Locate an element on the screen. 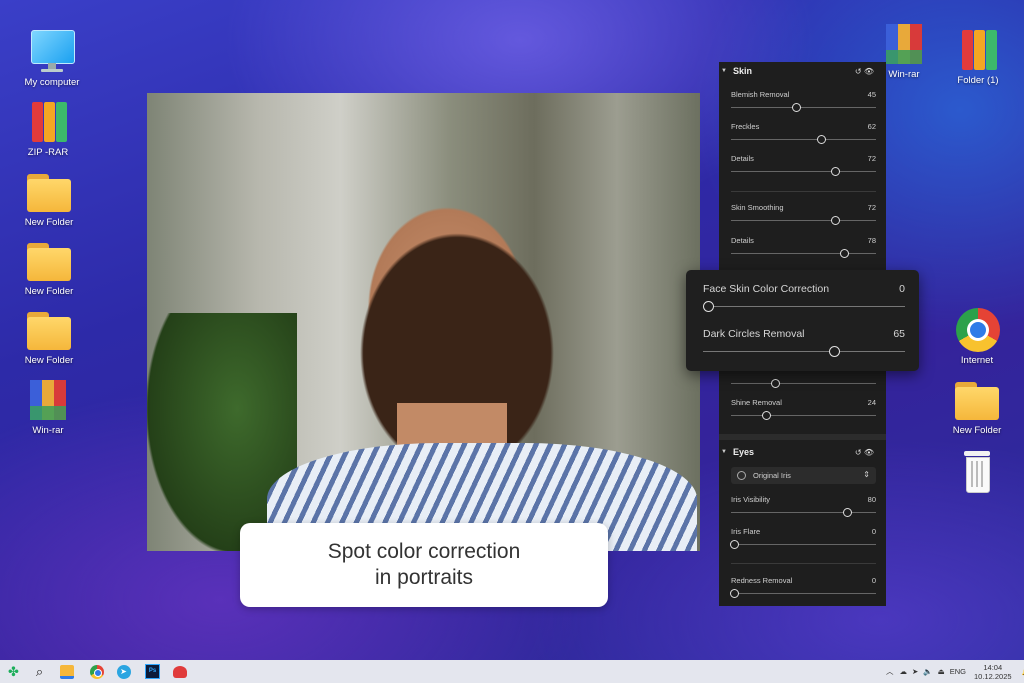 The width and height of the screenshot is (1024, 683). usb-icon: ⏏ is located at coordinates (941, 671).